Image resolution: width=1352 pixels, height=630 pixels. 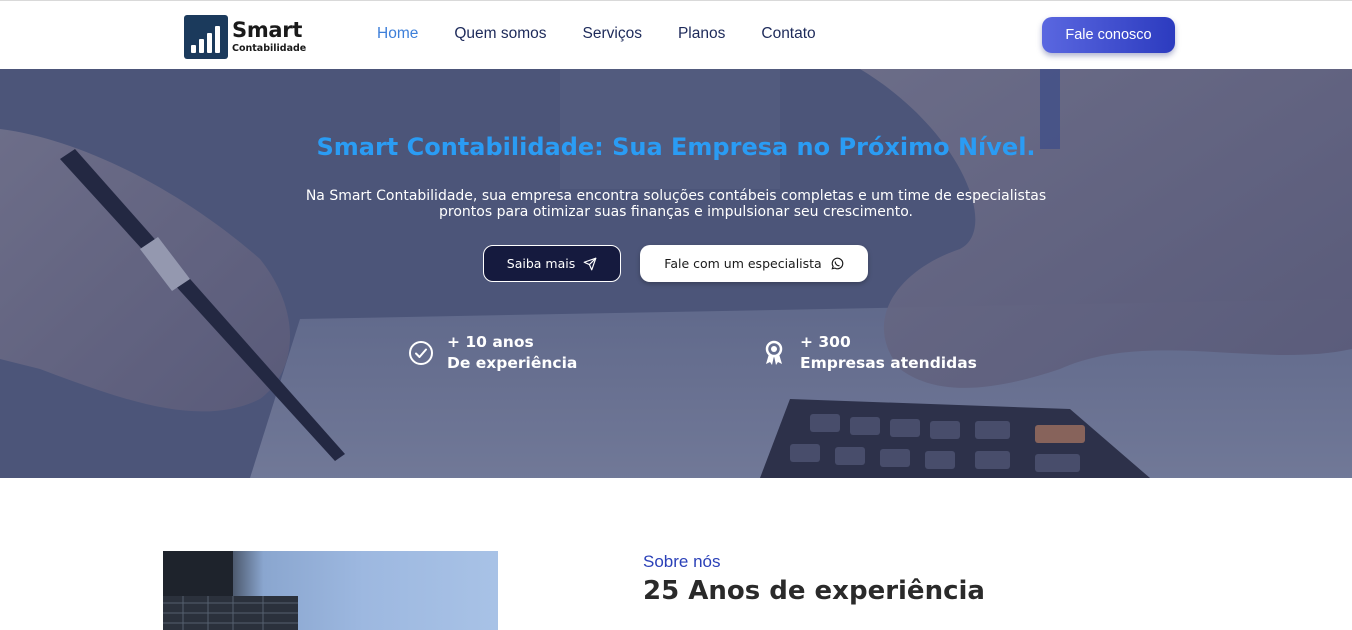 I want to click on check-circle-icon, so click(x=421, y=353).